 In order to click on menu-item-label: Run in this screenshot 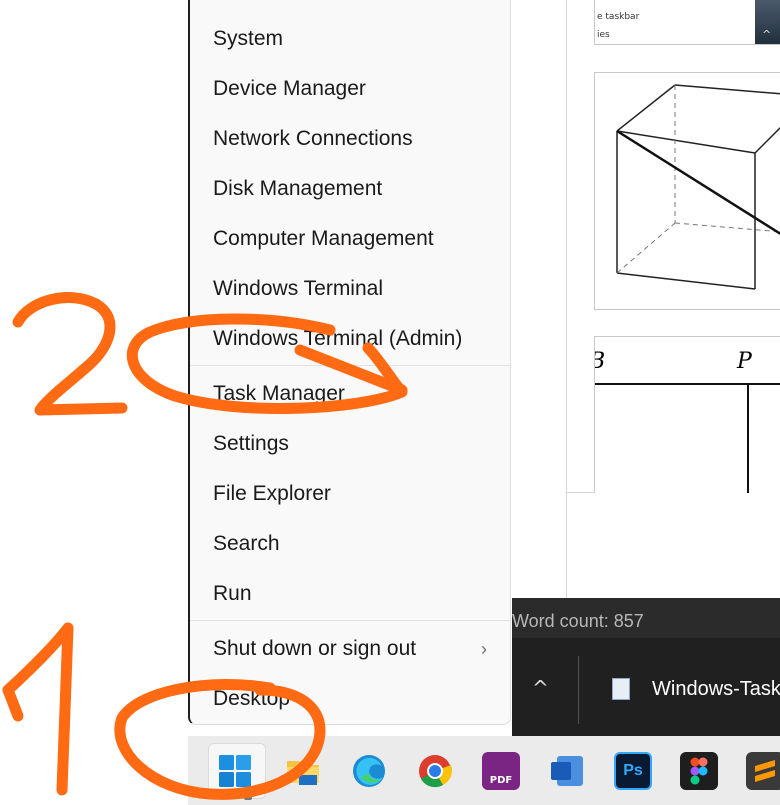, I will do `click(232, 593)`.